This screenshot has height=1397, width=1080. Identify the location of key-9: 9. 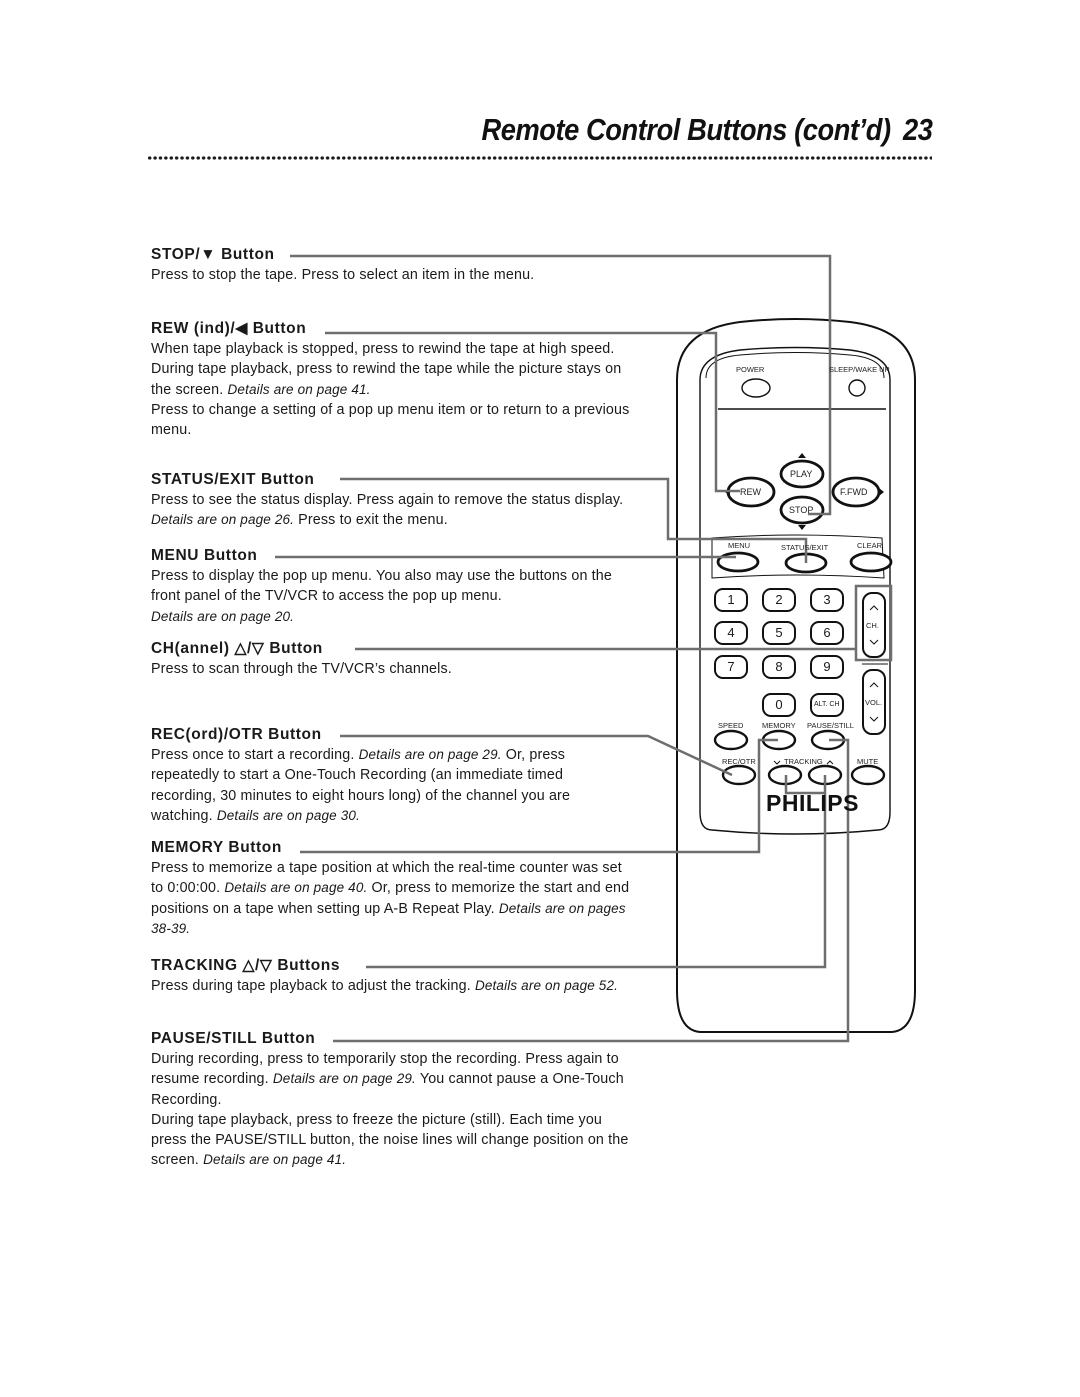
(827, 666).